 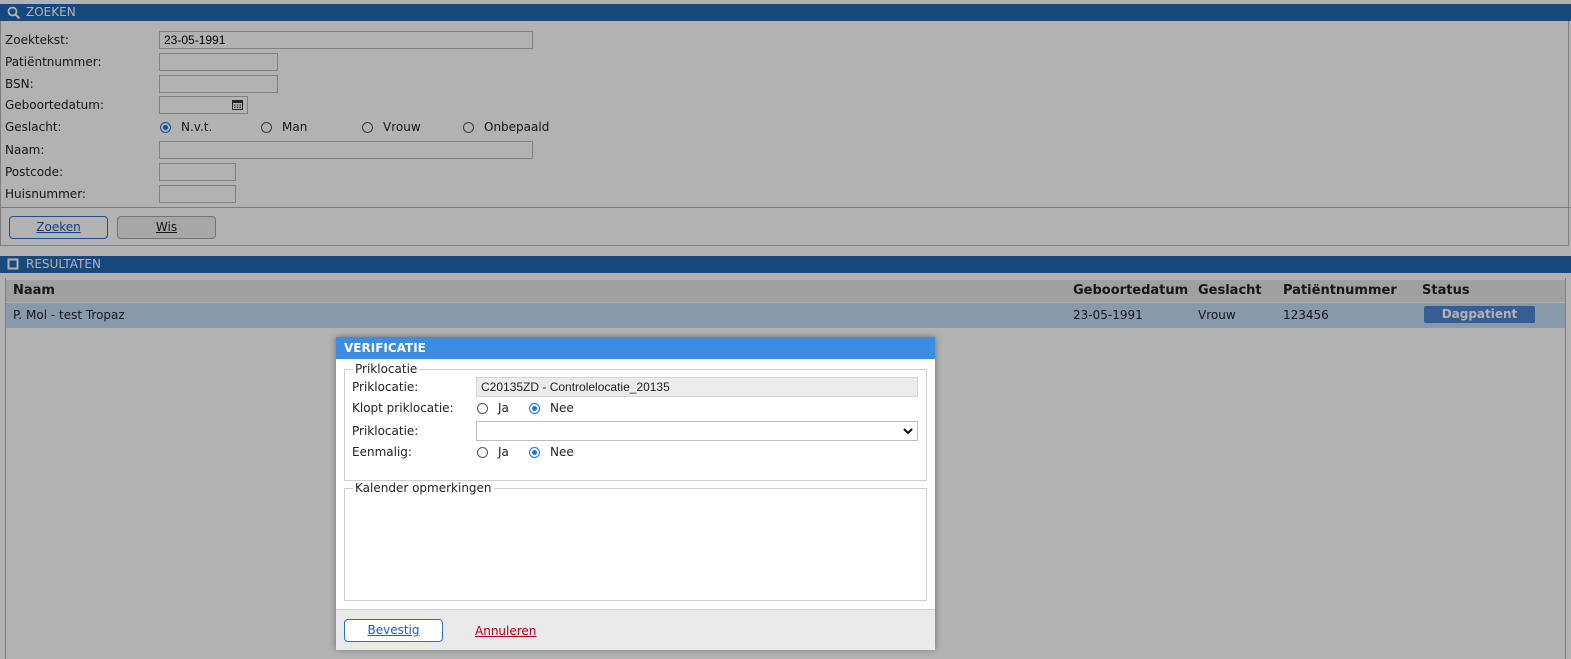 What do you see at coordinates (385, 348) in the screenshot?
I see `dialog-title: VERIFICATIE` at bounding box center [385, 348].